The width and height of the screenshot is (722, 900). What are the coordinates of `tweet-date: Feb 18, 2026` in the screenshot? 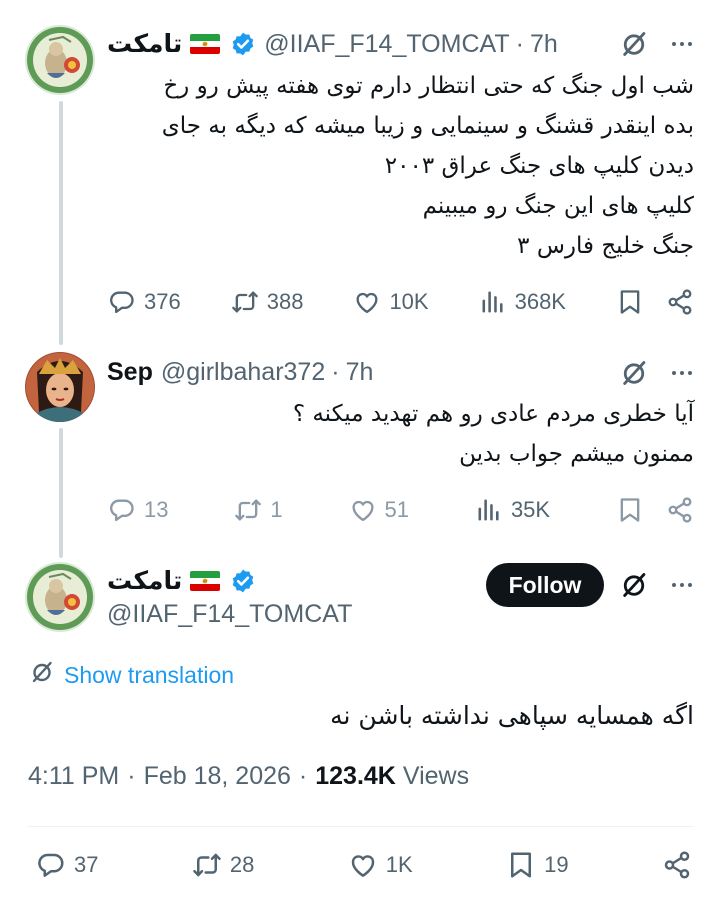 It's located at (217, 776).